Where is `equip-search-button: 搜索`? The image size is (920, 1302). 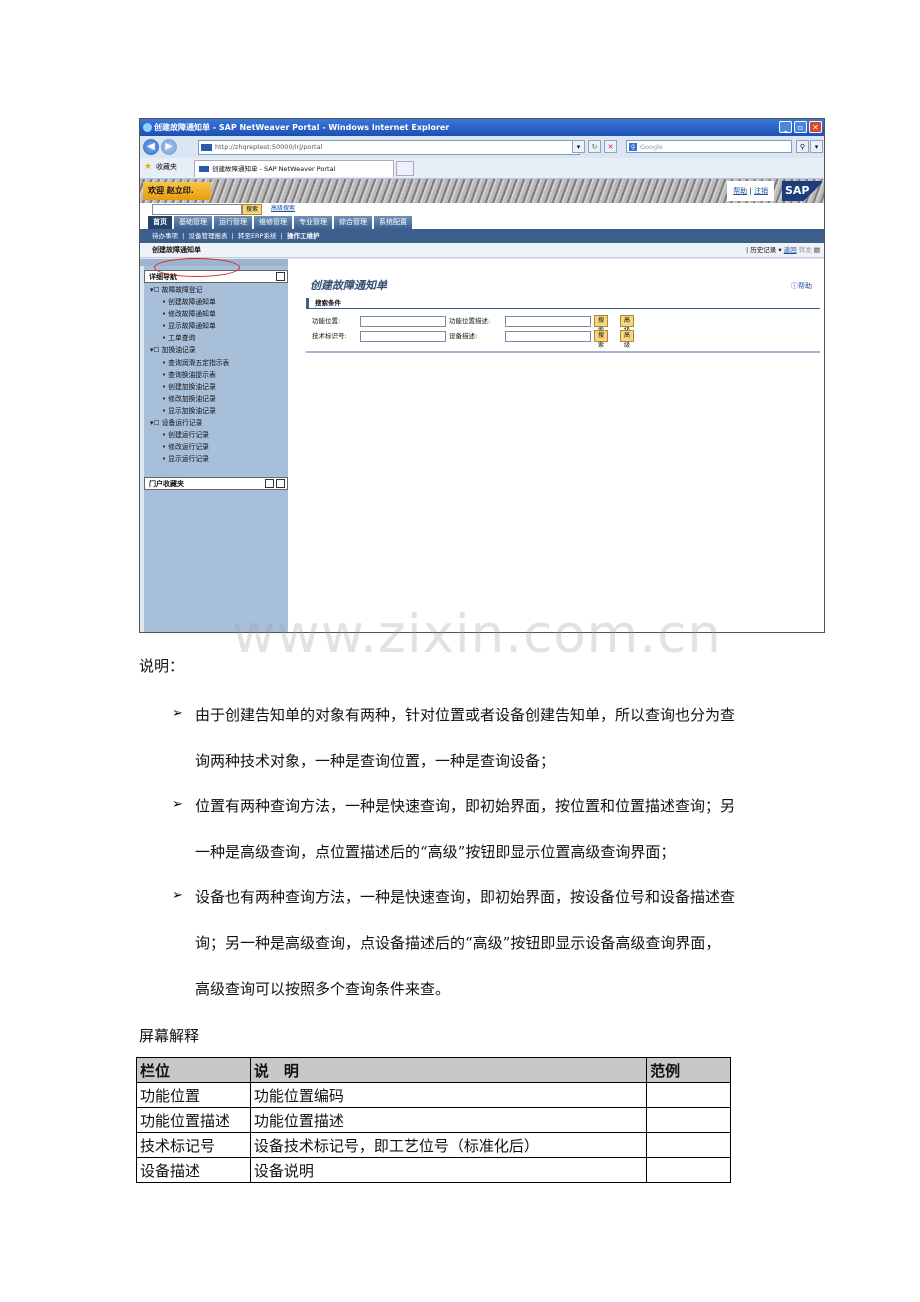 equip-search-button: 搜索 is located at coordinates (601, 339).